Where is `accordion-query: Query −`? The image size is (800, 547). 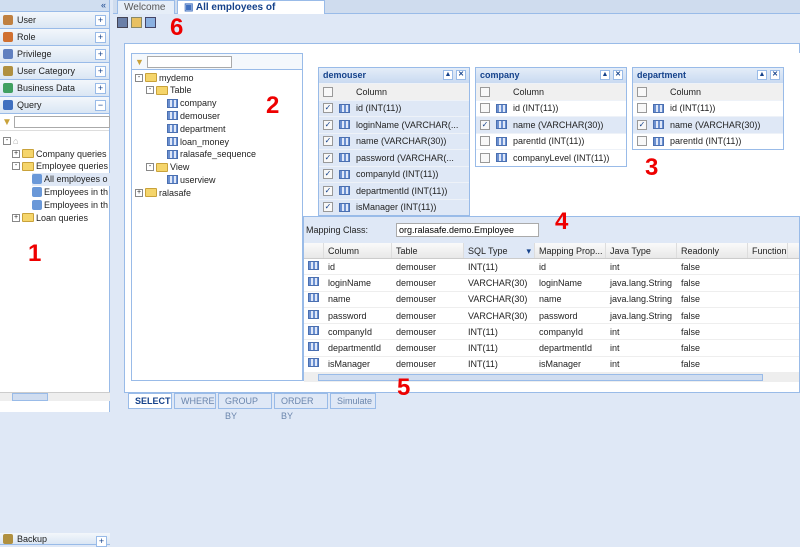
accordion-query: Query − is located at coordinates (54, 105).